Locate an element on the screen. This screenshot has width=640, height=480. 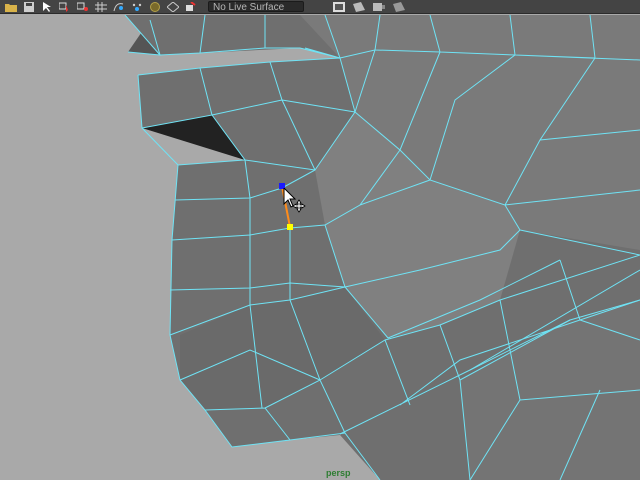
camera-label: persp is located at coordinates (338, 473).